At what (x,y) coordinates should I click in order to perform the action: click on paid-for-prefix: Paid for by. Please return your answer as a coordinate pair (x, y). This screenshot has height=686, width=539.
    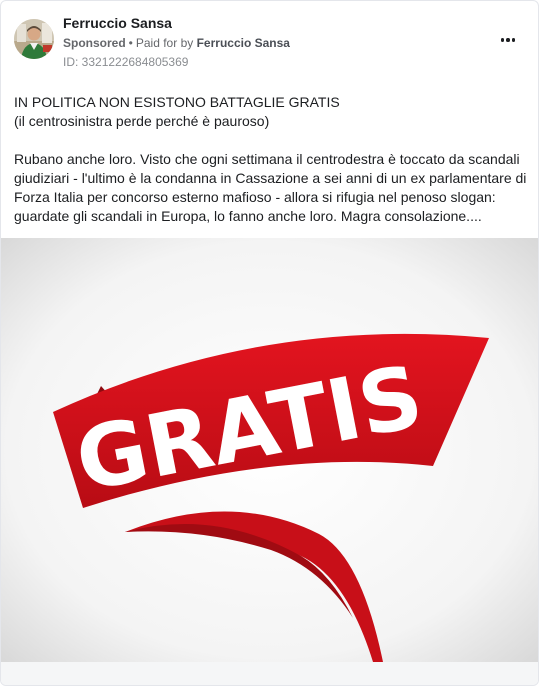
    Looking at the image, I should click on (164, 43).